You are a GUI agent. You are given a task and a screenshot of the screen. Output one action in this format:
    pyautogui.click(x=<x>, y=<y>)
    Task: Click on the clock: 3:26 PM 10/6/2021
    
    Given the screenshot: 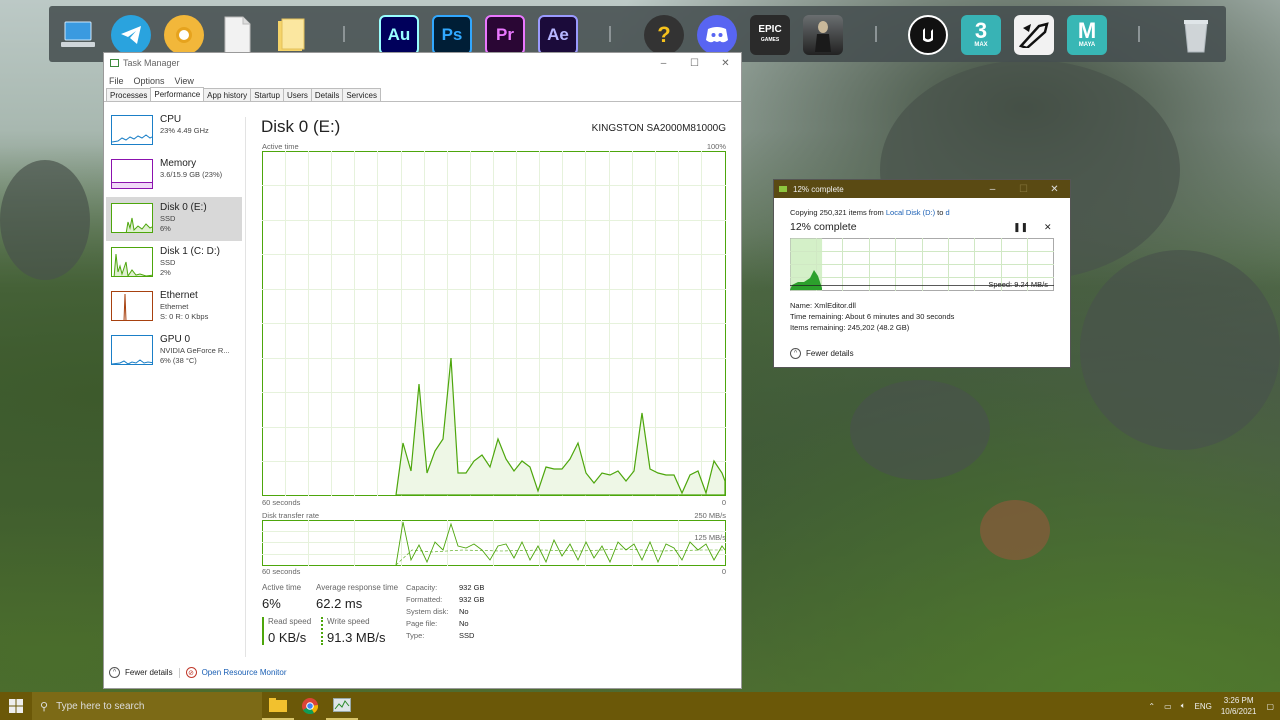 What is the action you would take?
    pyautogui.click(x=1239, y=706)
    